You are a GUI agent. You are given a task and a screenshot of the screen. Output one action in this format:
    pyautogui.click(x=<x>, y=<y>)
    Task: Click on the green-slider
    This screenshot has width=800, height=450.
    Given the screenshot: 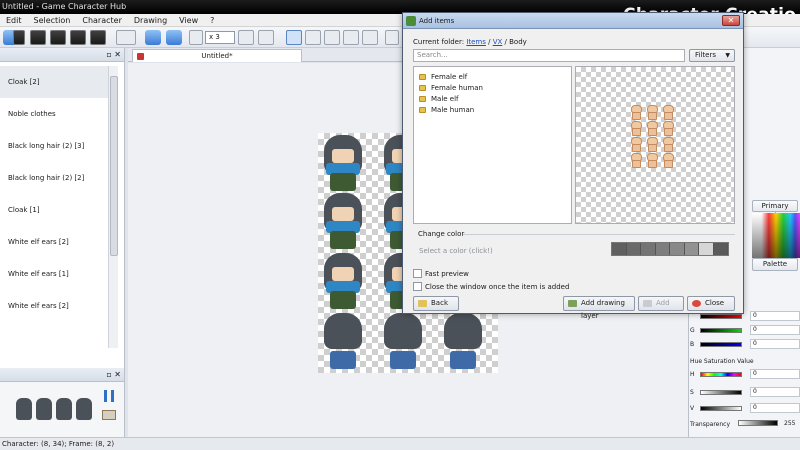 What is the action you would take?
    pyautogui.click(x=721, y=330)
    